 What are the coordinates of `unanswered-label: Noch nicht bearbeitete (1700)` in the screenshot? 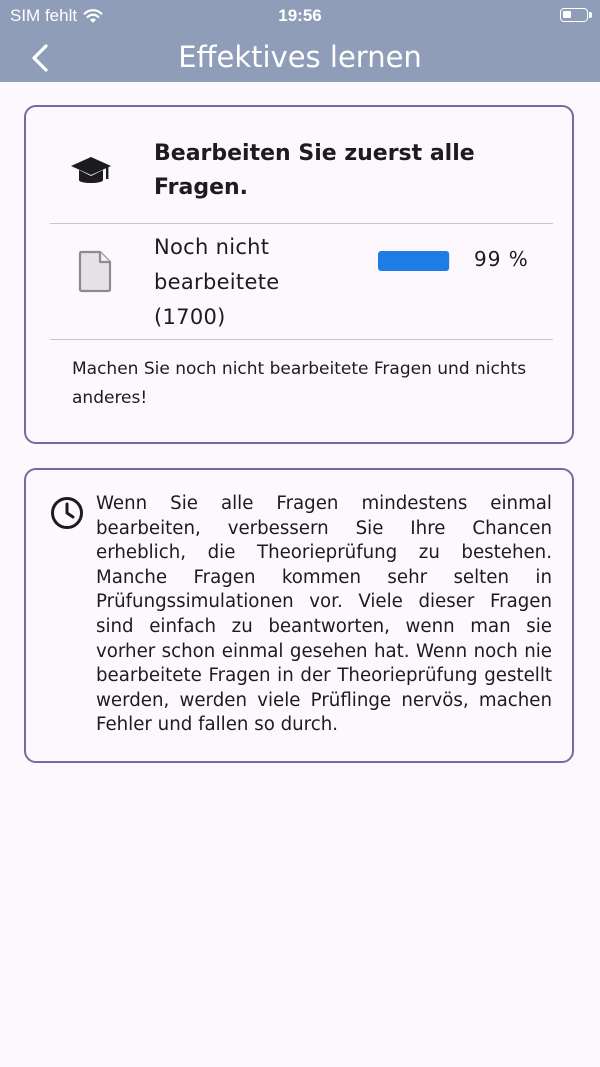 It's located at (217, 282).